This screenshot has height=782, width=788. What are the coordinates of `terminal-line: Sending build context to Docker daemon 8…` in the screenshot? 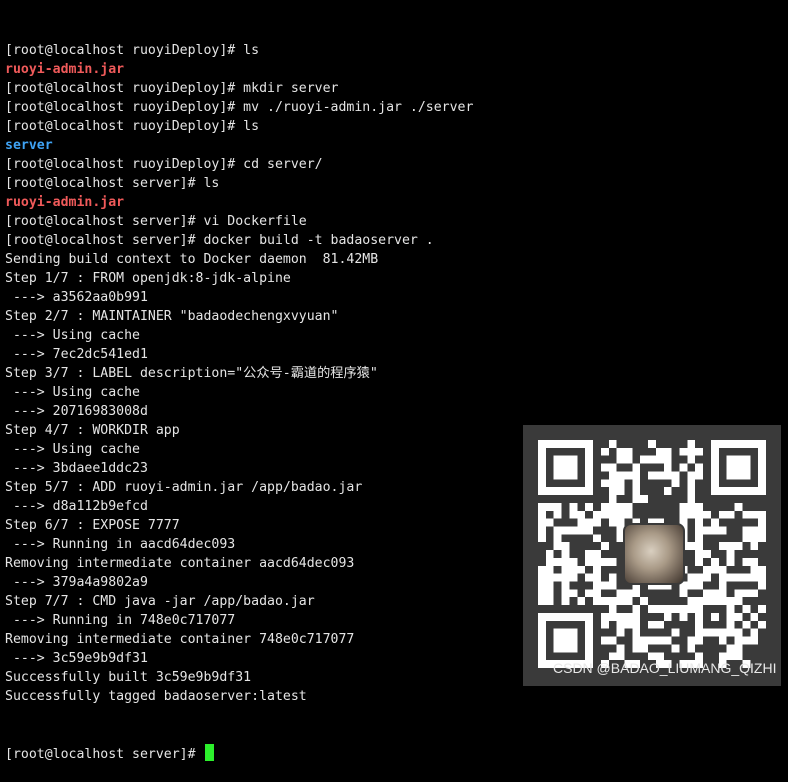 It's located at (192, 259).